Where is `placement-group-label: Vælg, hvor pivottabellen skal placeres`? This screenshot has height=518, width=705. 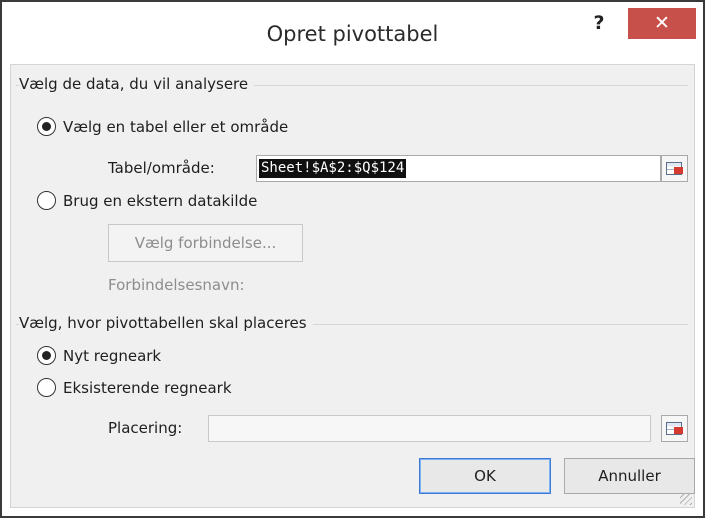
placement-group-label: Vælg, hvor pivottabellen skal placeres is located at coordinates (166, 323).